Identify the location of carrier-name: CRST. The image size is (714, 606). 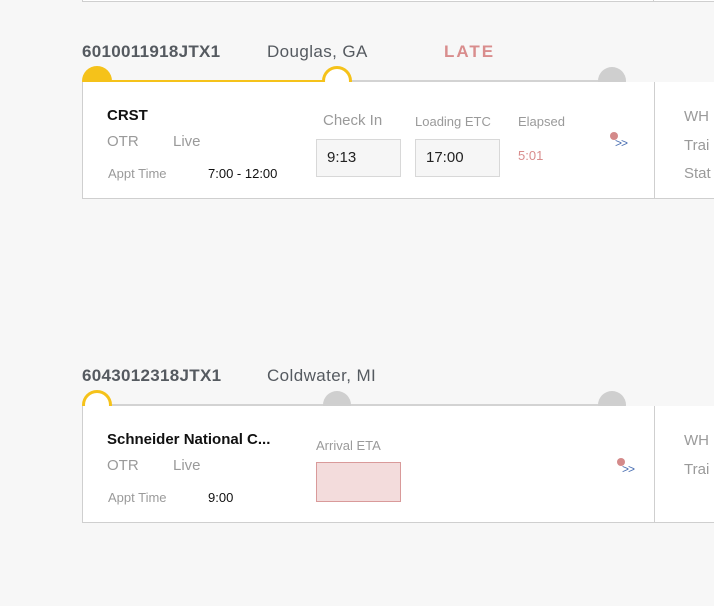
(127, 115).